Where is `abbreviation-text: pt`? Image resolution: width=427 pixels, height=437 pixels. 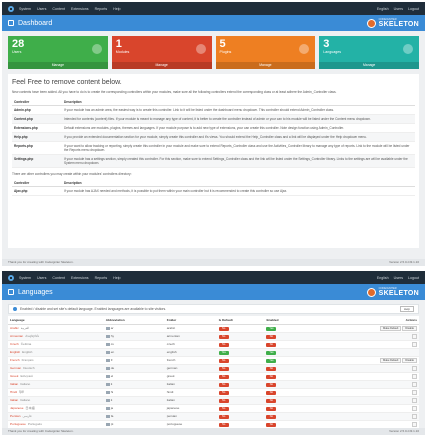 abbreviation-text: pt is located at coordinates (112, 424).